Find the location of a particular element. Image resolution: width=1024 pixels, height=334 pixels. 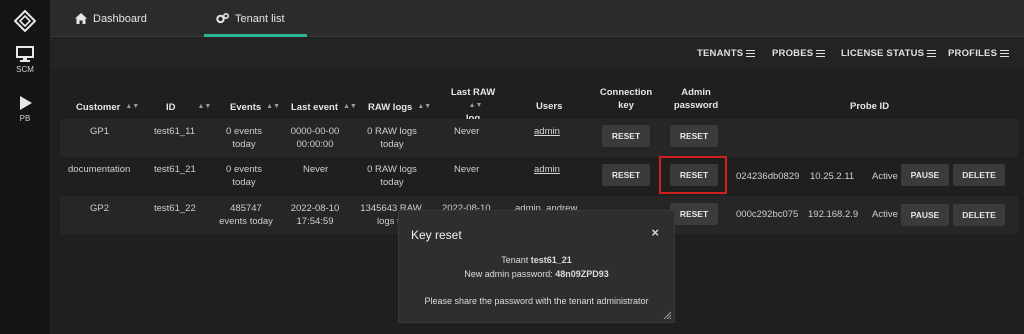

header-events: Events ▲▼ is located at coordinates (255, 107).